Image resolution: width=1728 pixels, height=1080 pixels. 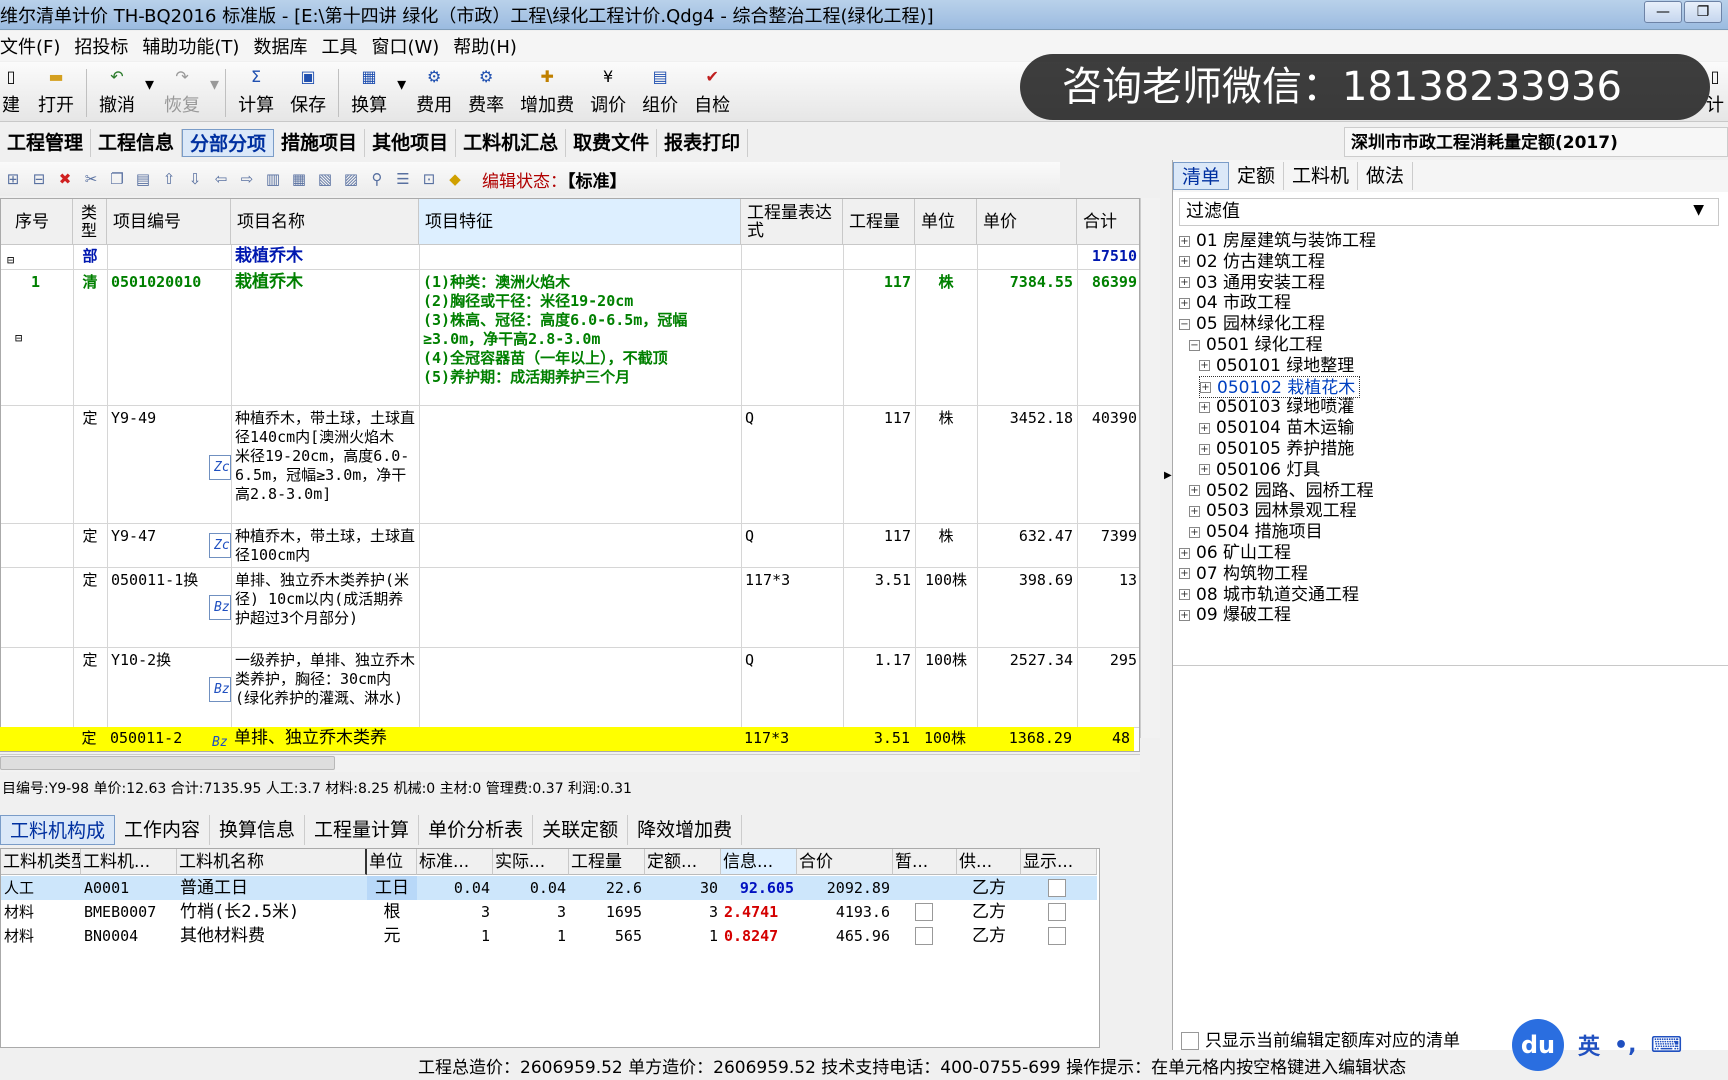 What do you see at coordinates (486, 92) in the screenshot?
I see `fee-rate-button: ⚙ 费率` at bounding box center [486, 92].